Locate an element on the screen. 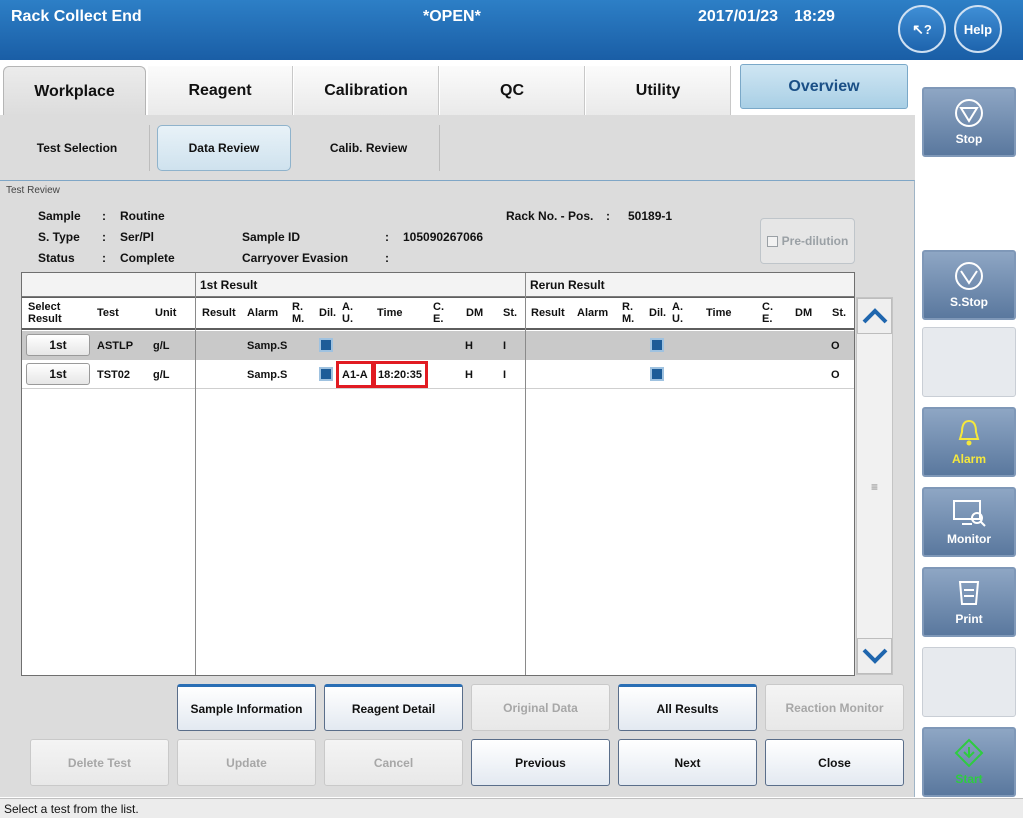  monitor-label: Monitor is located at coordinates (969, 539).